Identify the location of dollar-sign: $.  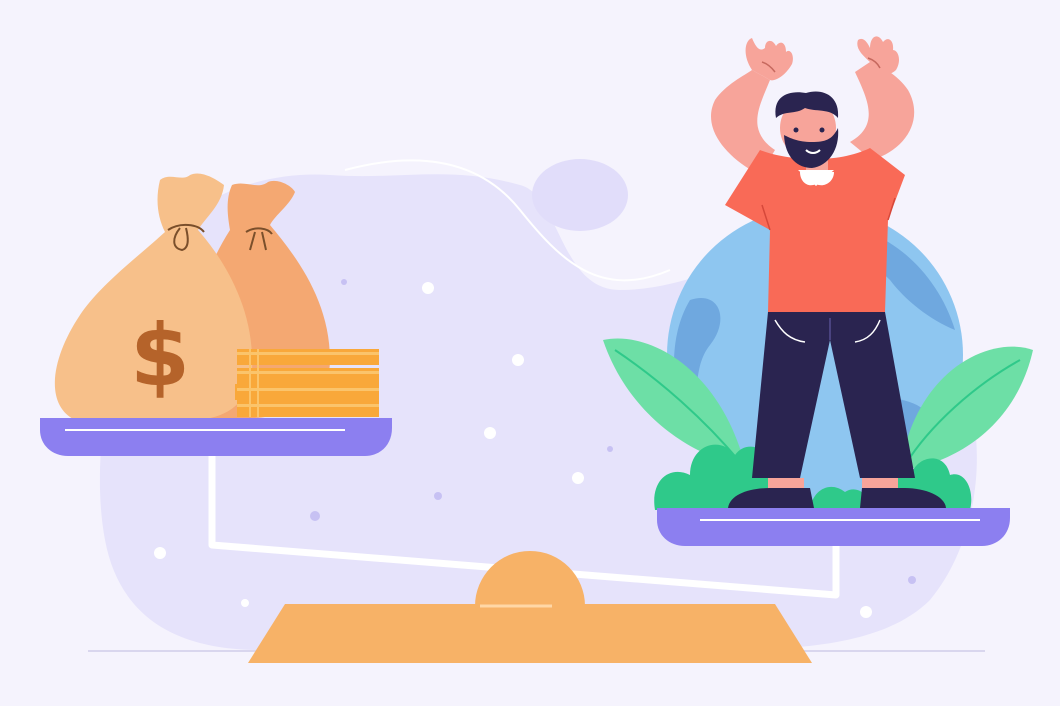
(160, 356).